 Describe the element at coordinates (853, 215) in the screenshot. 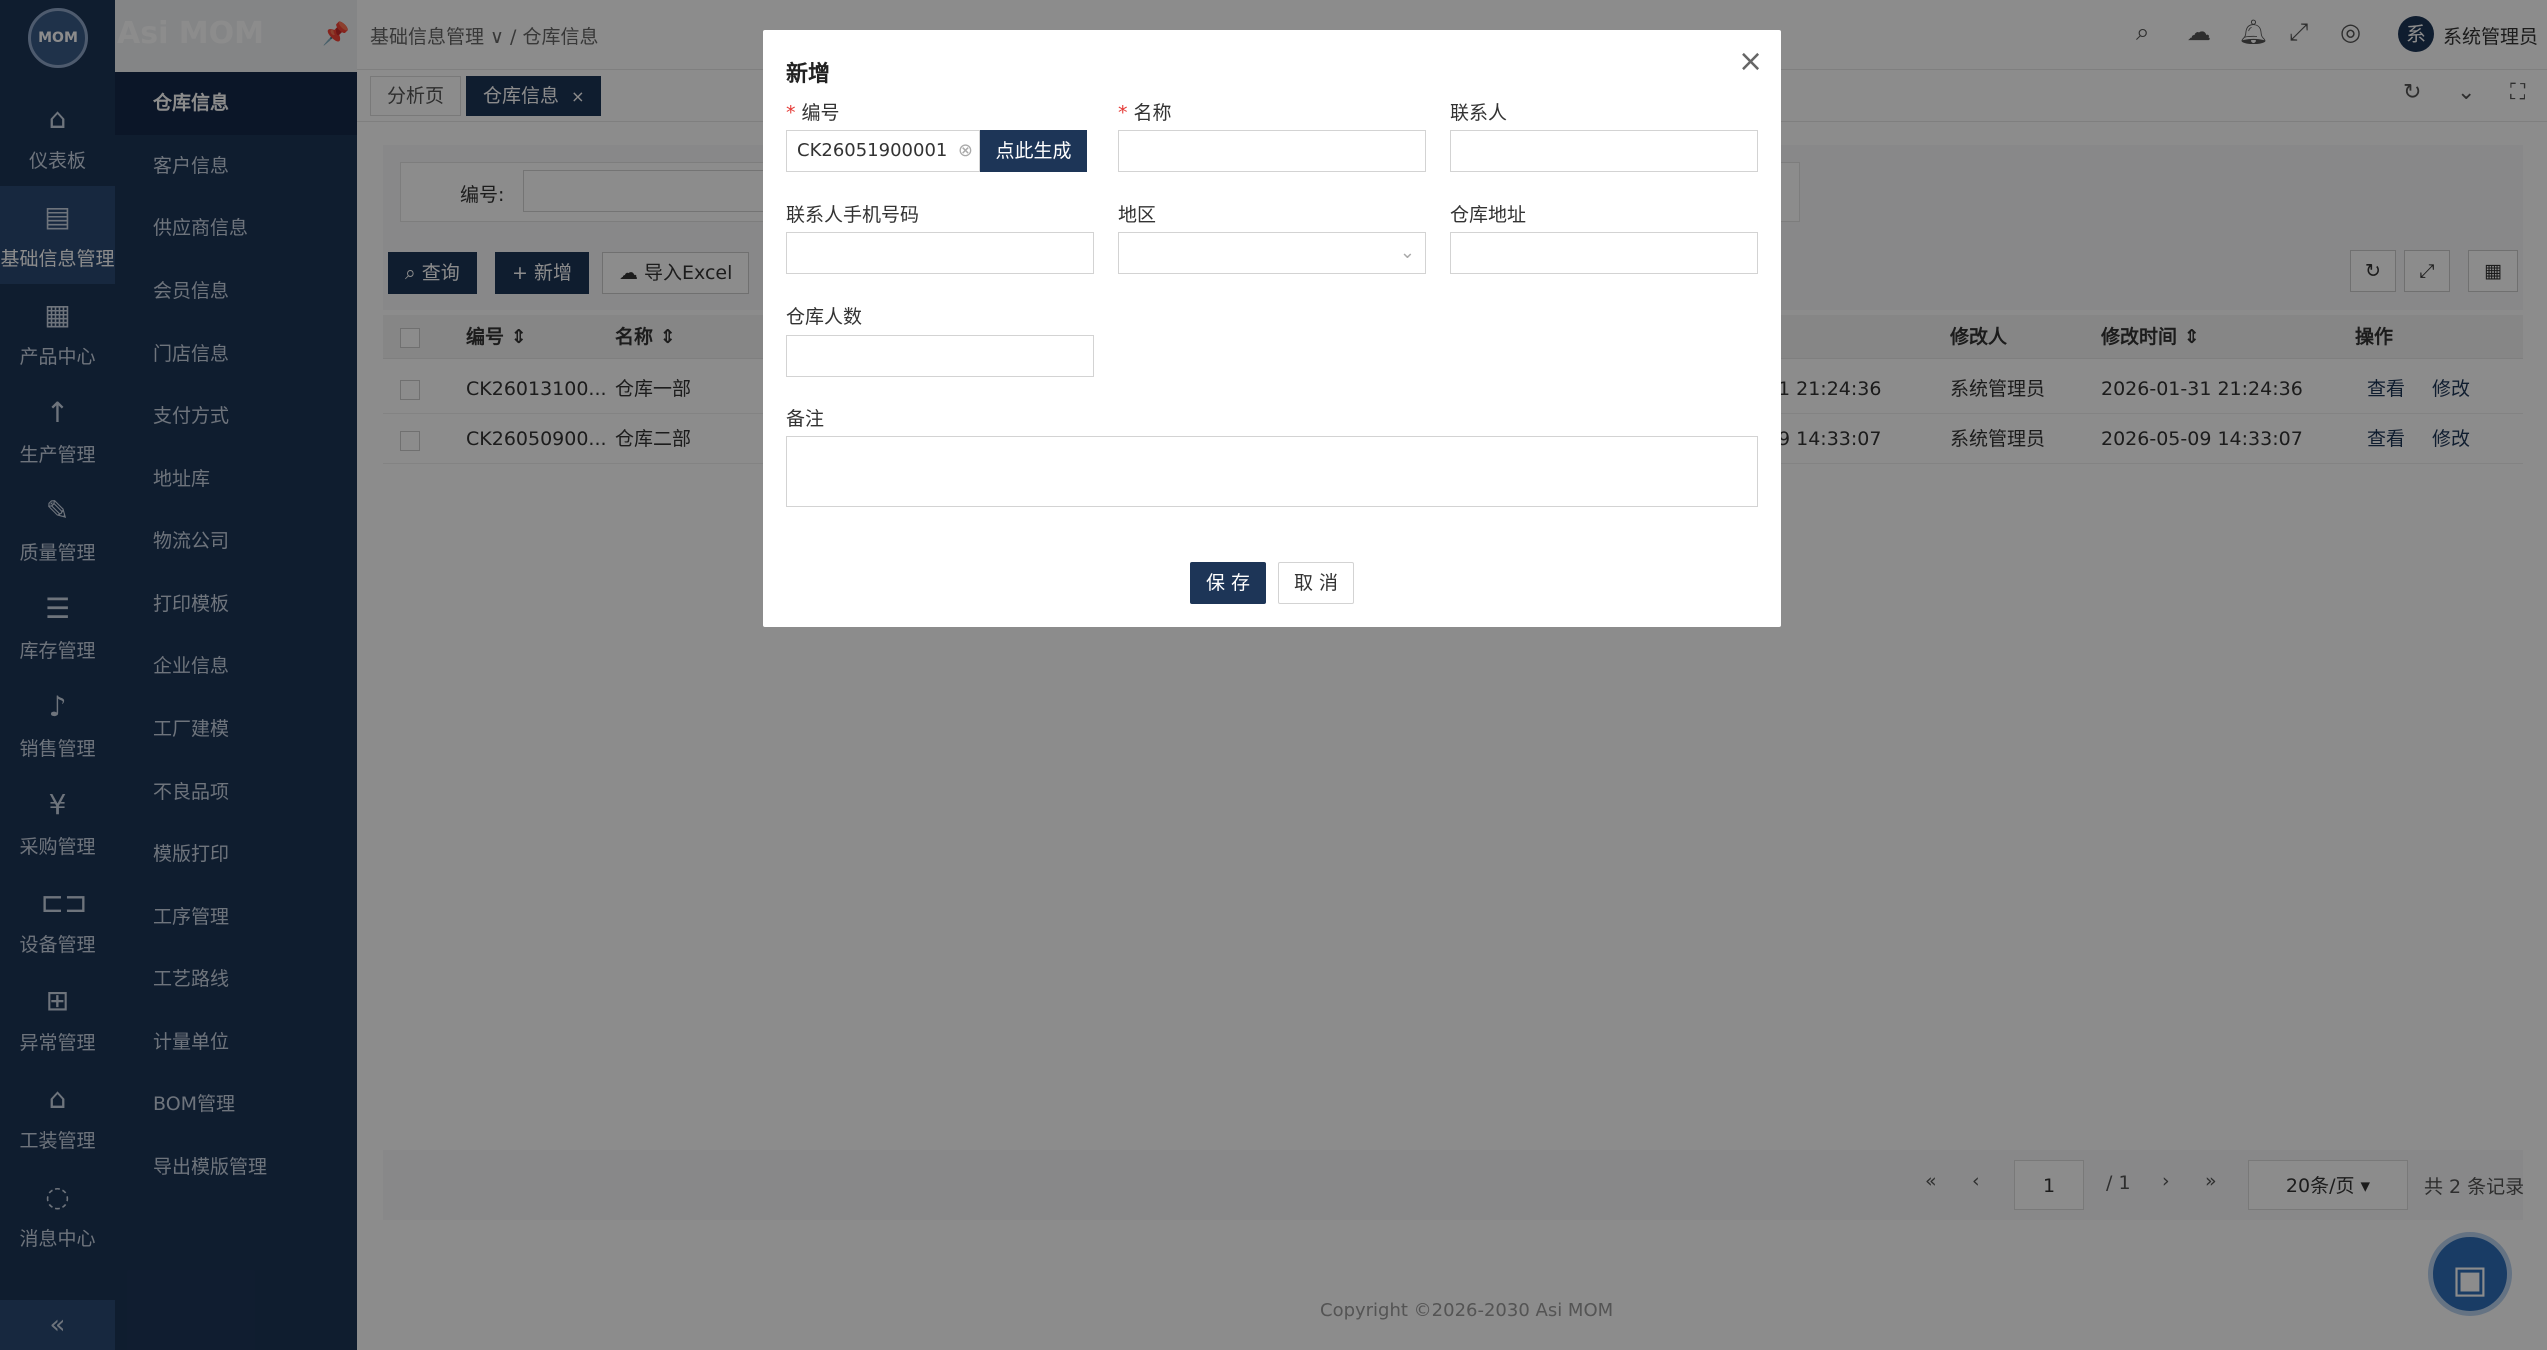

I see `phone-label: 联系人手机号码` at that location.